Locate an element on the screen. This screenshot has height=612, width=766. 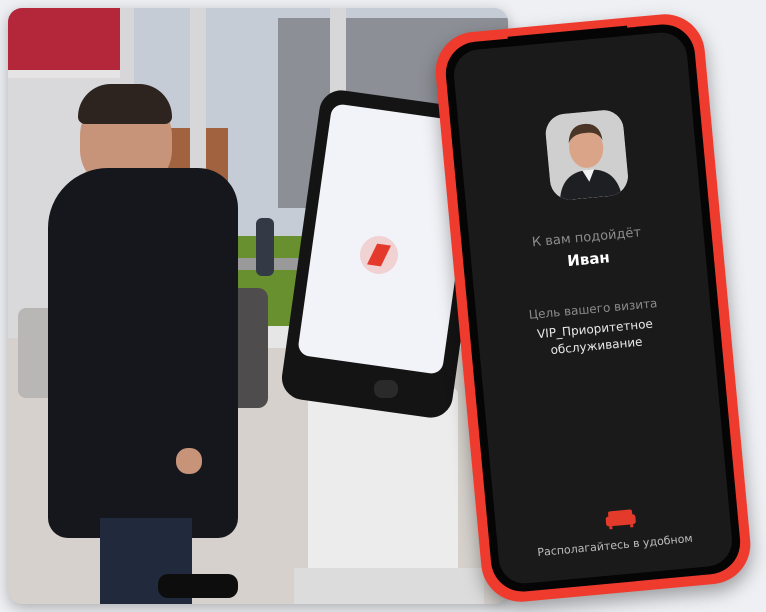
bottom-text: Располагайтесь в удобном is located at coordinates (615, 545).